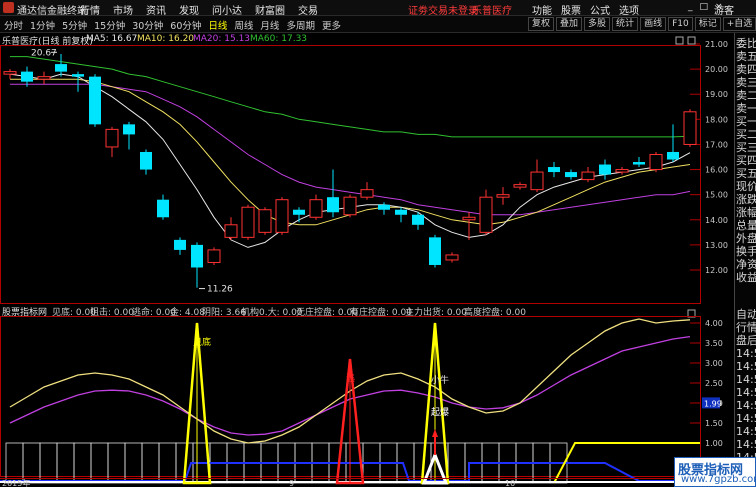  I want to click on indicator-current-value-text: 1.99, so click(713, 403).